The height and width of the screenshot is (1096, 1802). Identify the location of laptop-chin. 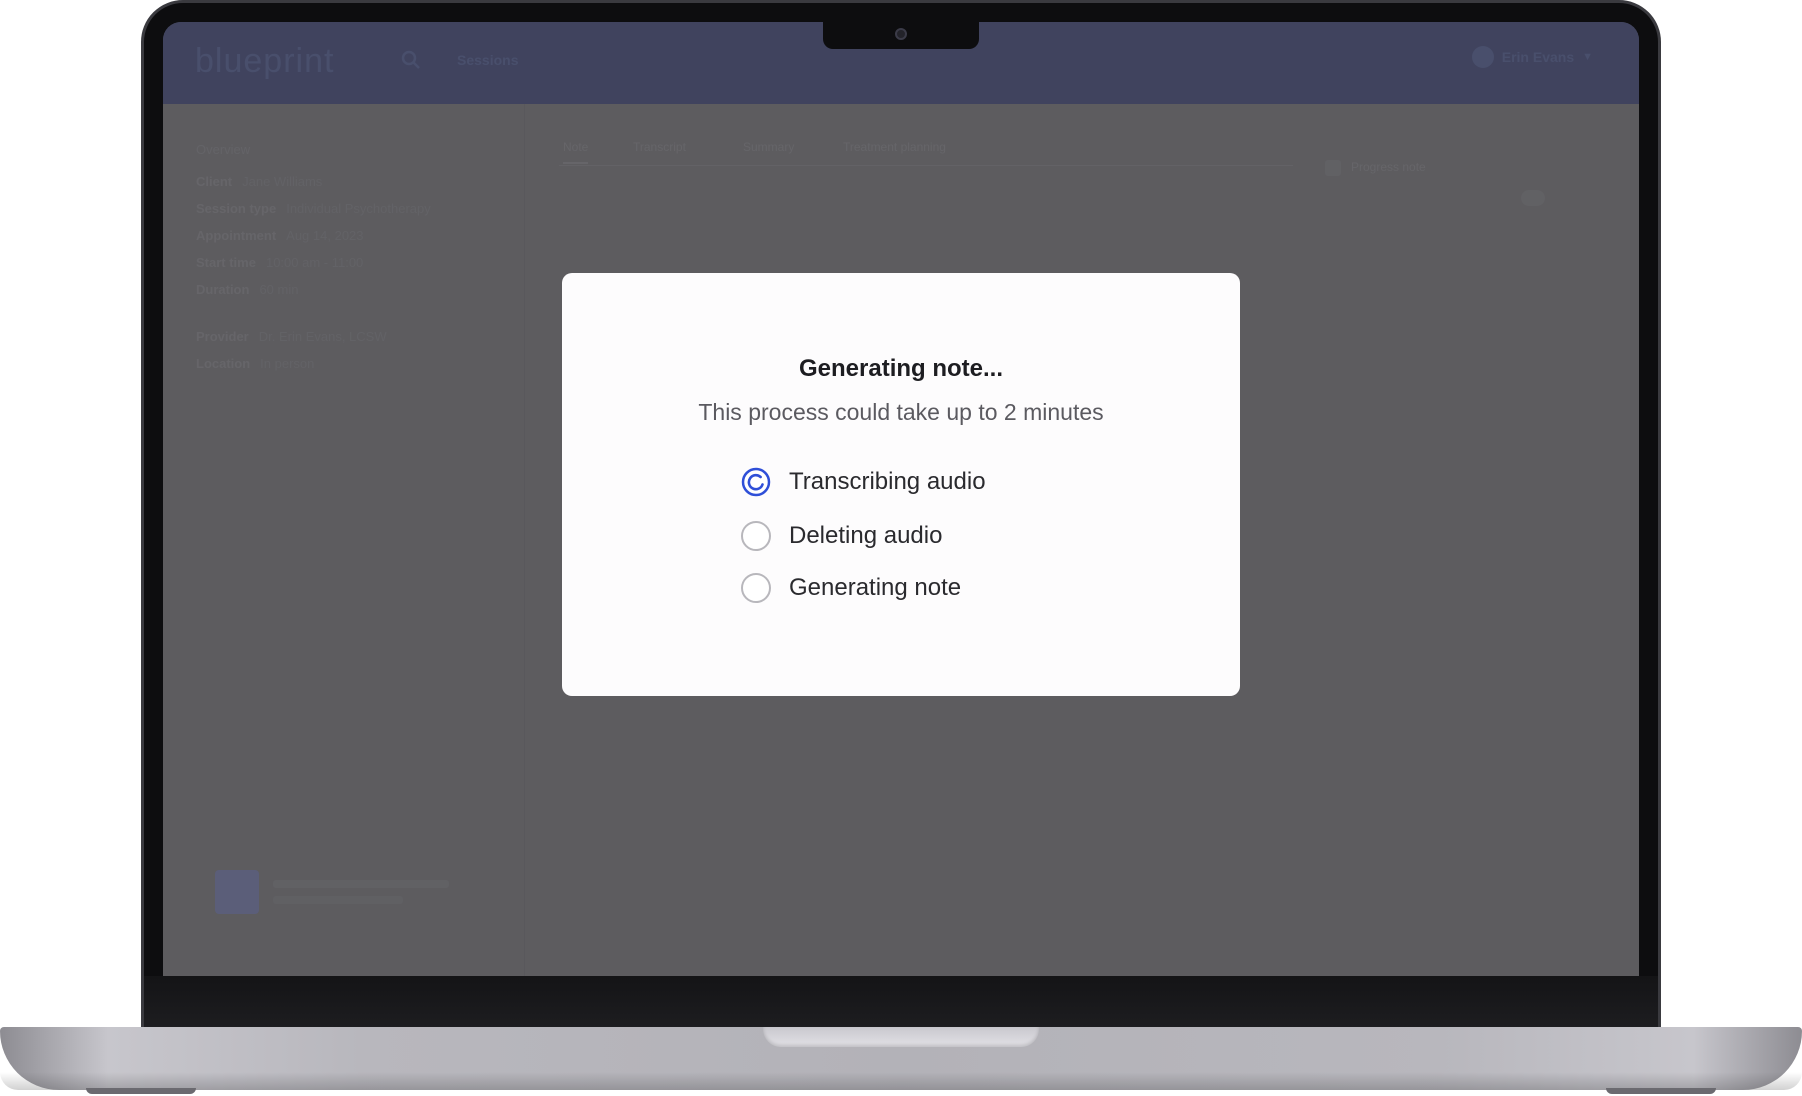
(901, 1002).